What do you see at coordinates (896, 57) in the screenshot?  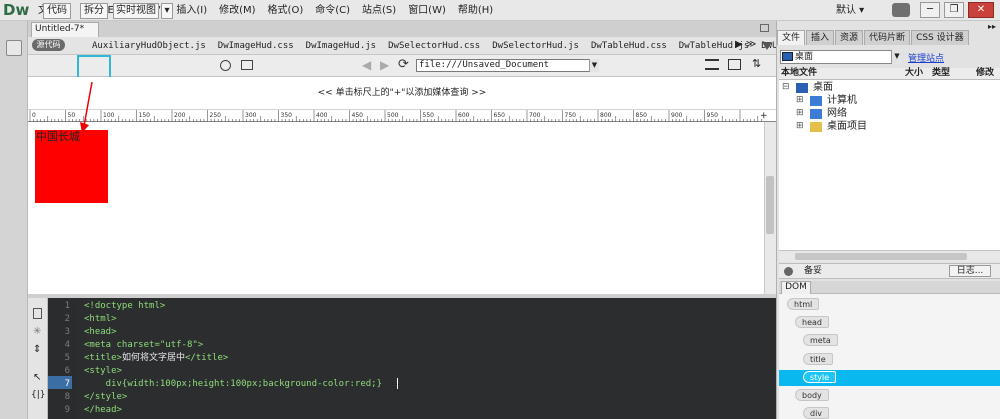 I see `site-dropdown: ▼` at bounding box center [896, 57].